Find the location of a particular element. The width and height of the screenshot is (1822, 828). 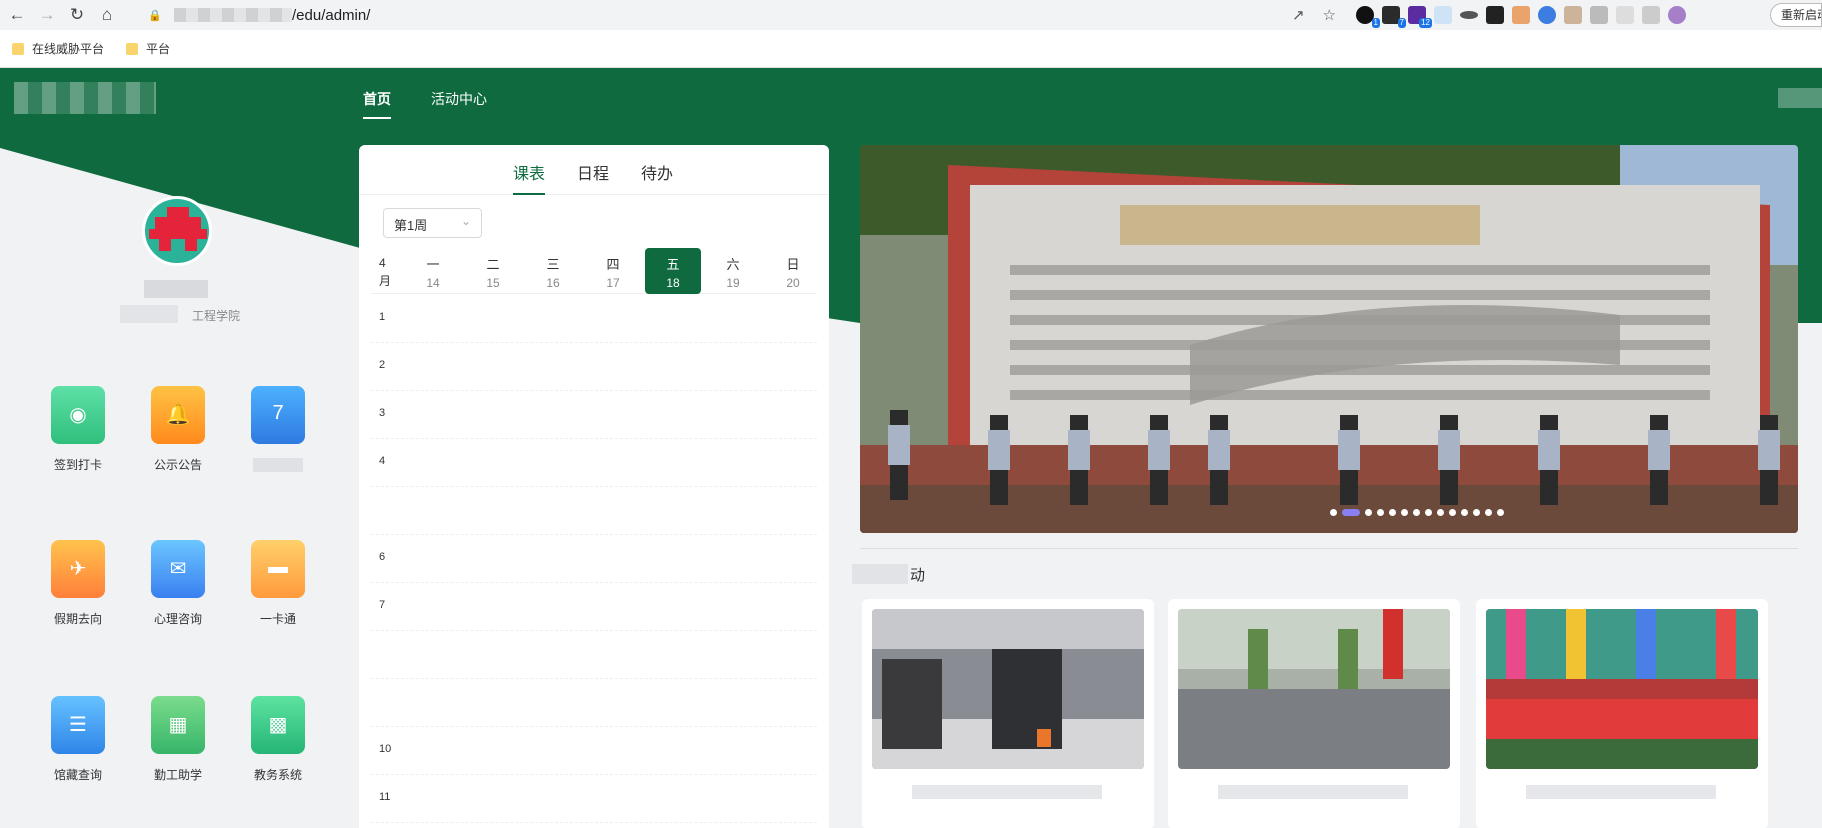

forward-icon: → is located at coordinates (47, 15).